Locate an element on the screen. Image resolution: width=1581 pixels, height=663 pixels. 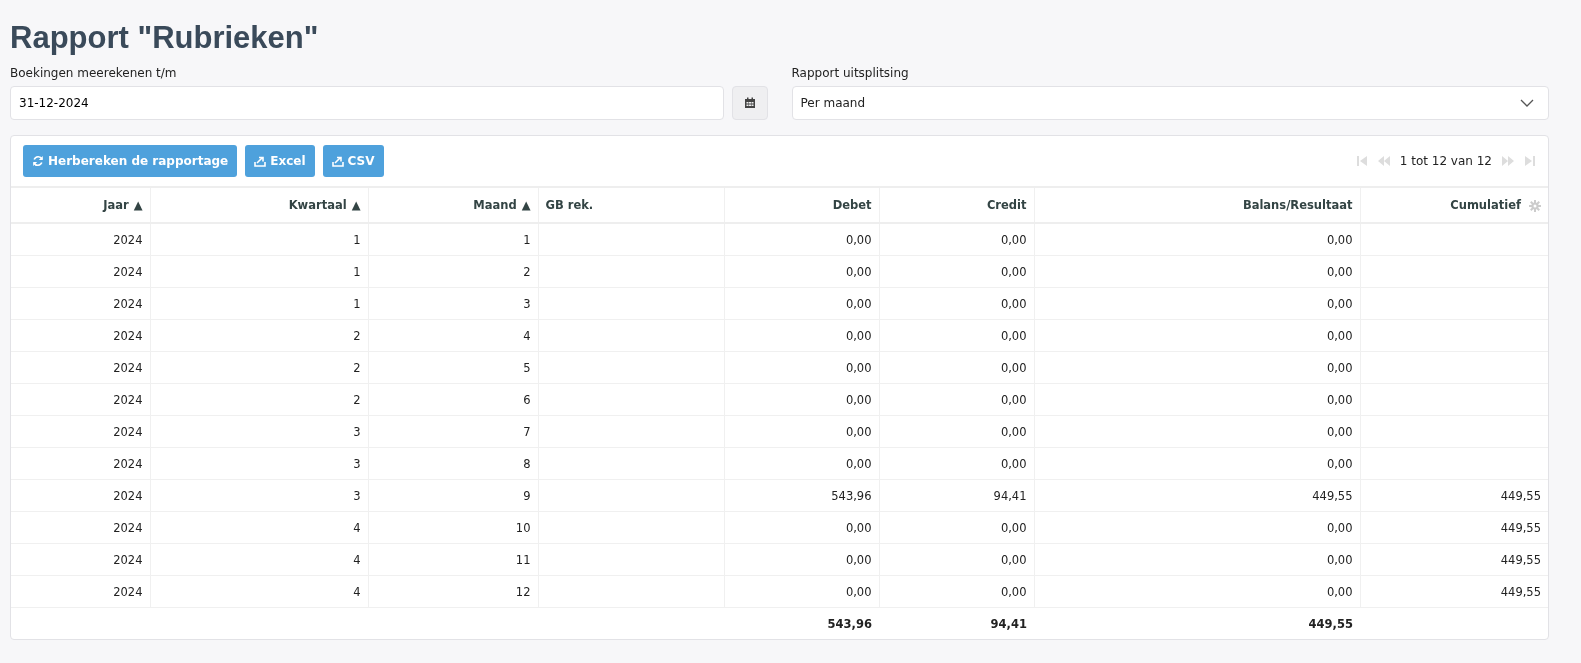
total-cell: 543,96 is located at coordinates (849, 623).